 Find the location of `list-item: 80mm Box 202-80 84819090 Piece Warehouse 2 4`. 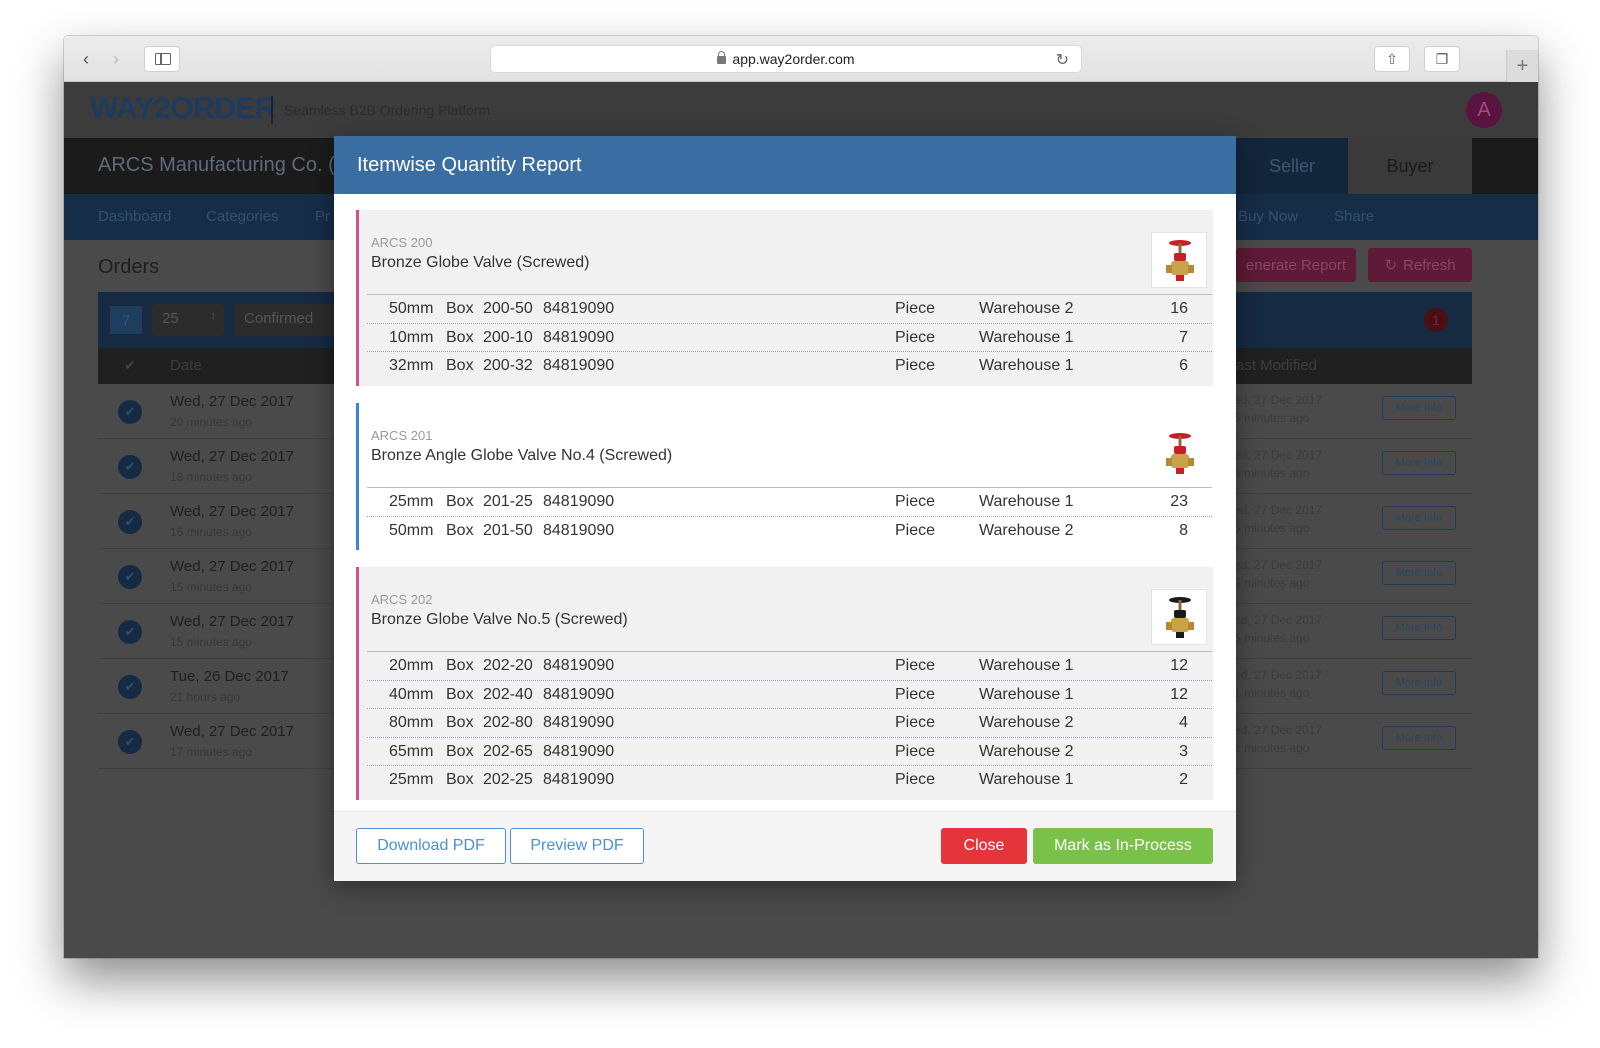

list-item: 80mm Box 202-80 84819090 Piece Warehouse 2 4 is located at coordinates (789, 722).